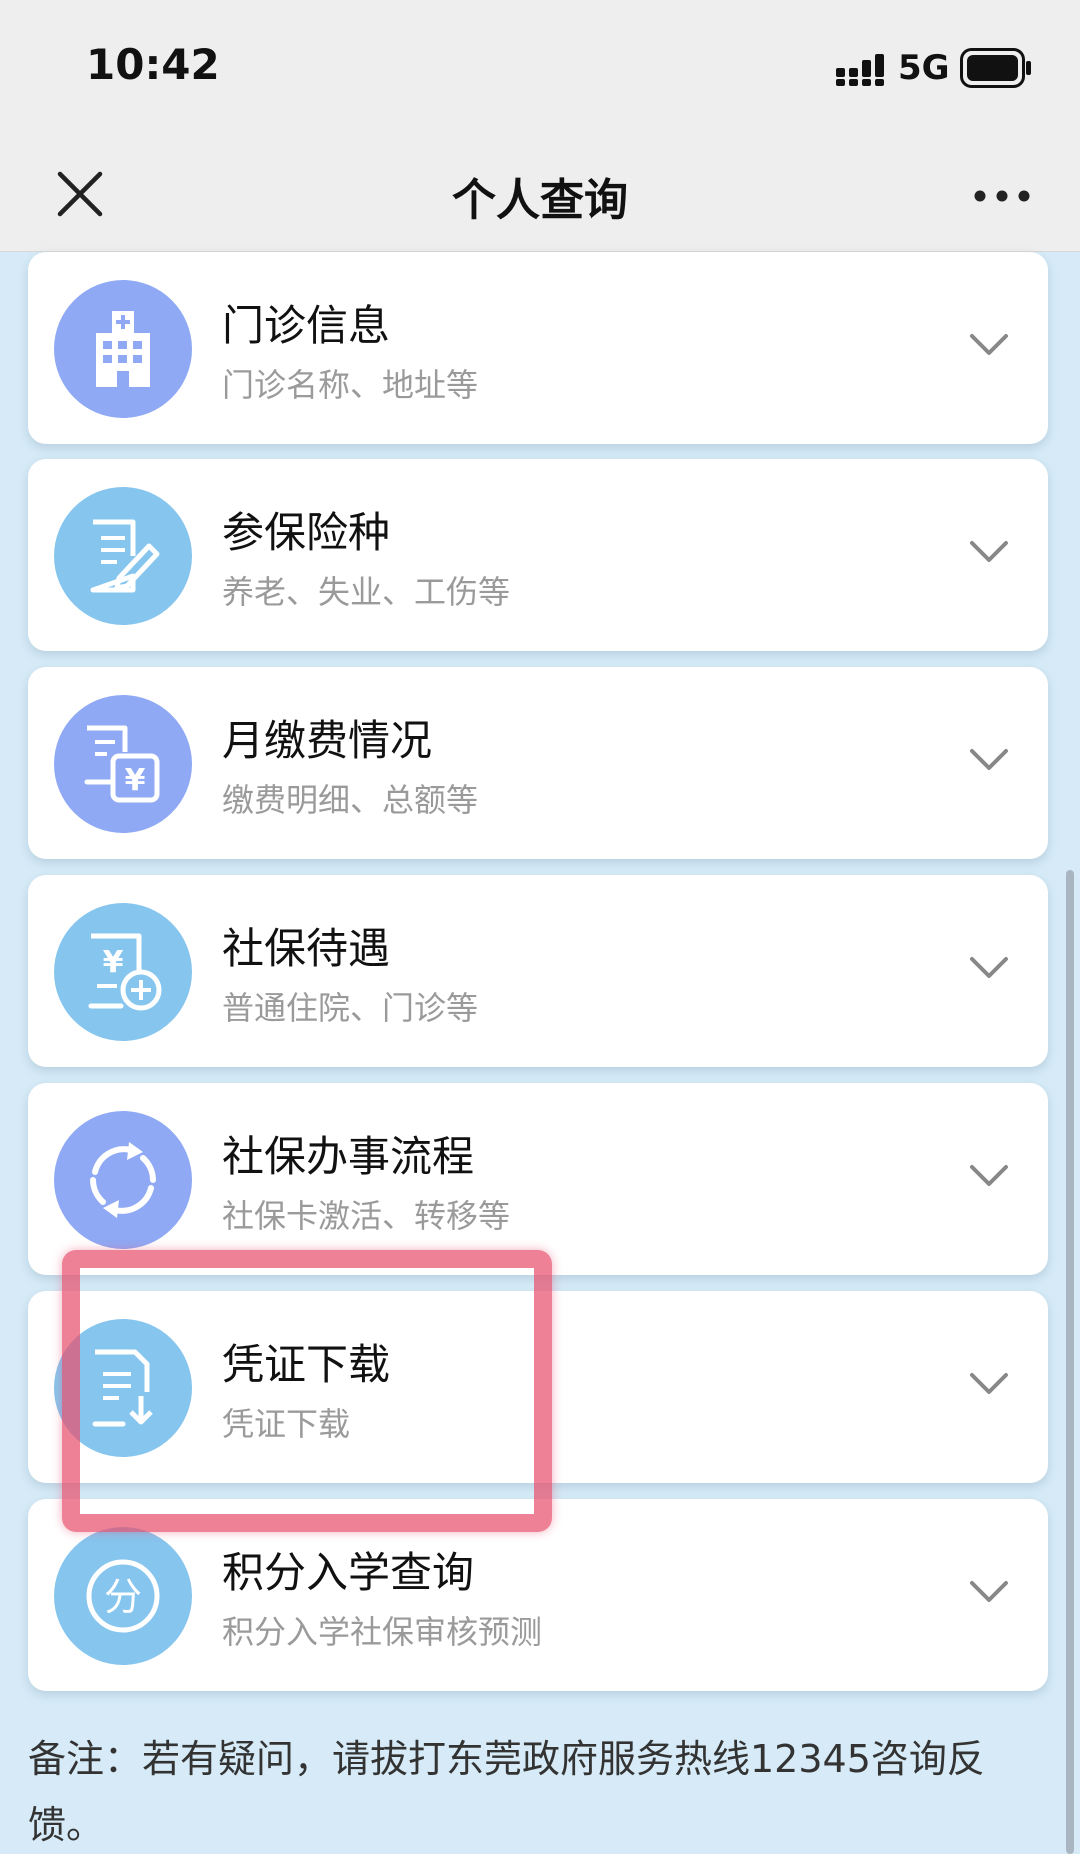 The width and height of the screenshot is (1080, 1854). Describe the element at coordinates (350, 1008) in the screenshot. I see `item-subtitle: 普通住院、门诊等` at that location.